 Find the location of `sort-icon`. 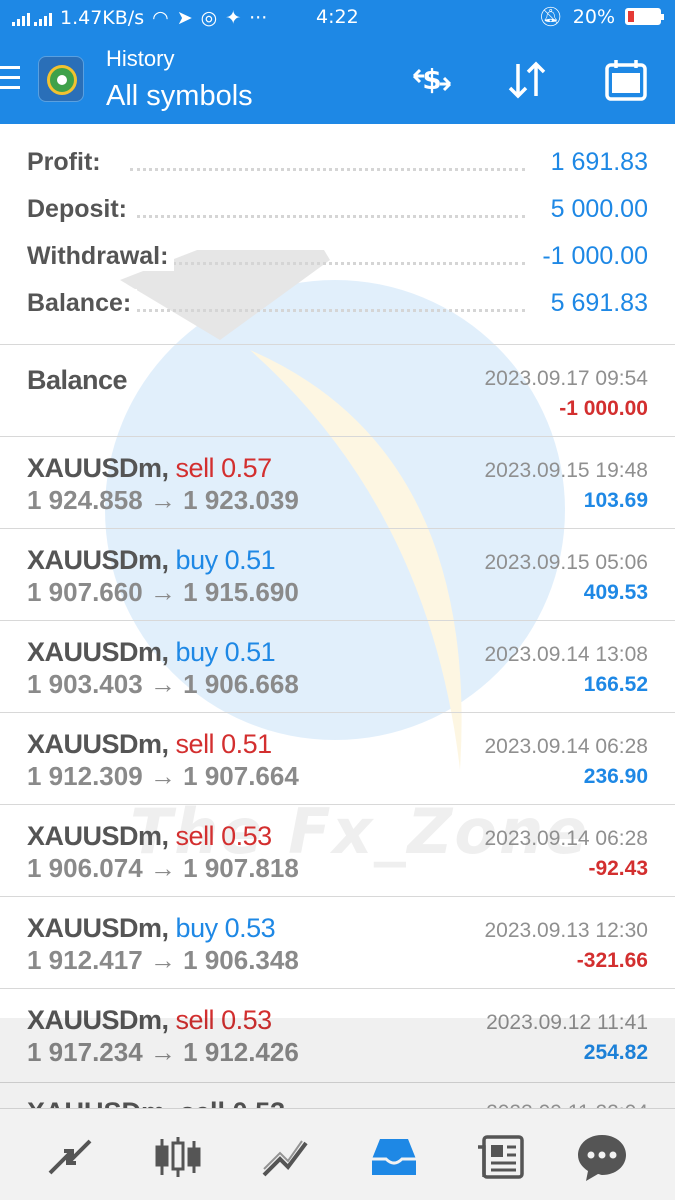

sort-icon is located at coordinates (527, 80).